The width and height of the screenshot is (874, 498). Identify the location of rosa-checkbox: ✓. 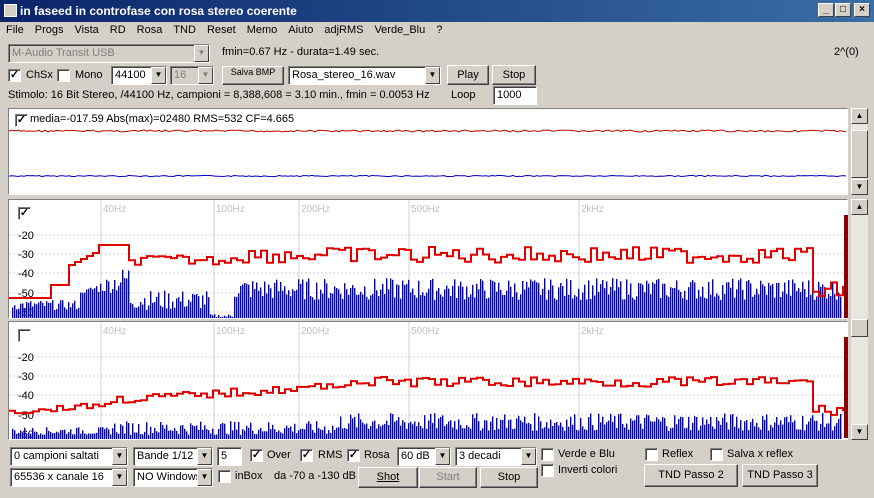
(353, 455).